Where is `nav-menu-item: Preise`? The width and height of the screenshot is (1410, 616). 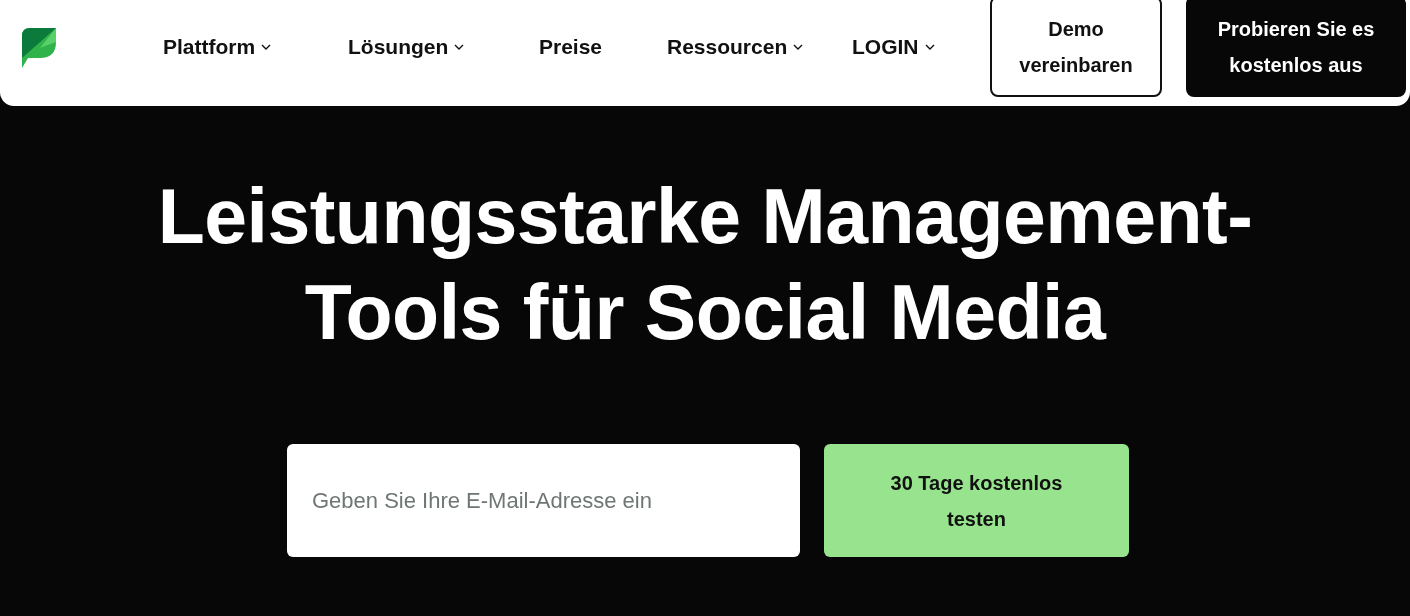 nav-menu-item: Preise is located at coordinates (603, 47).